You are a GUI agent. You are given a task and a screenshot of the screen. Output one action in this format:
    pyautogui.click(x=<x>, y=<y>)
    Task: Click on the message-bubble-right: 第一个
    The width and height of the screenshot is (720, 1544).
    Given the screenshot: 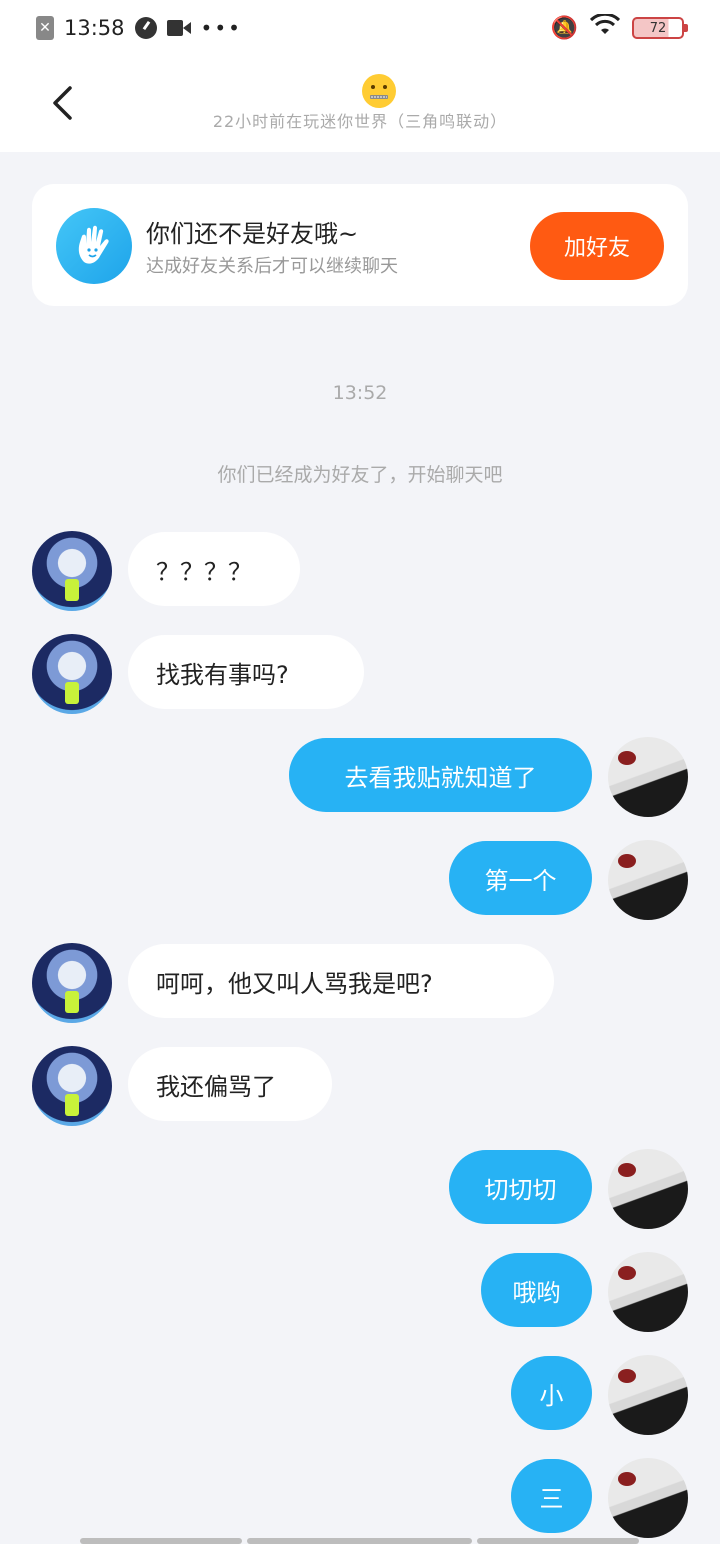 What is the action you would take?
    pyautogui.click(x=520, y=878)
    